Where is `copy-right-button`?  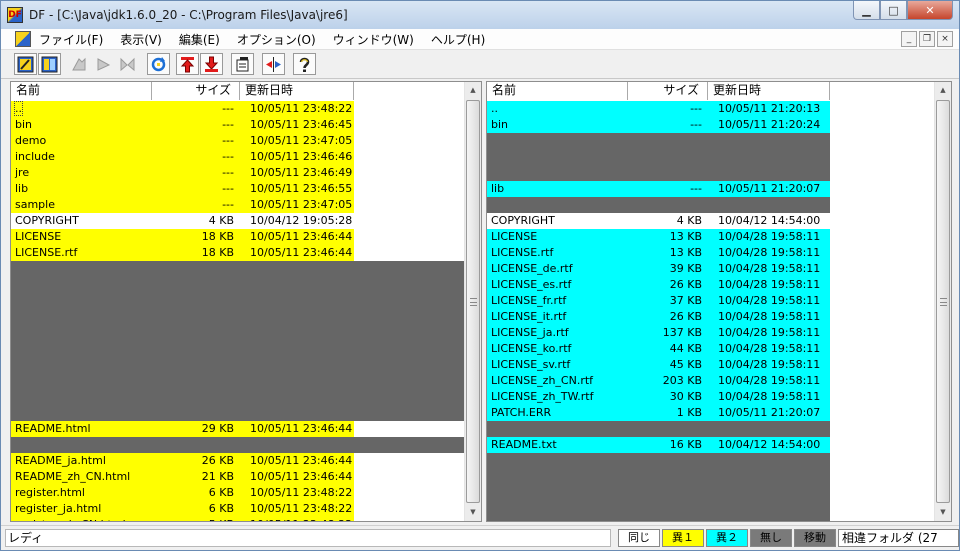
copy-right-button is located at coordinates (103, 64).